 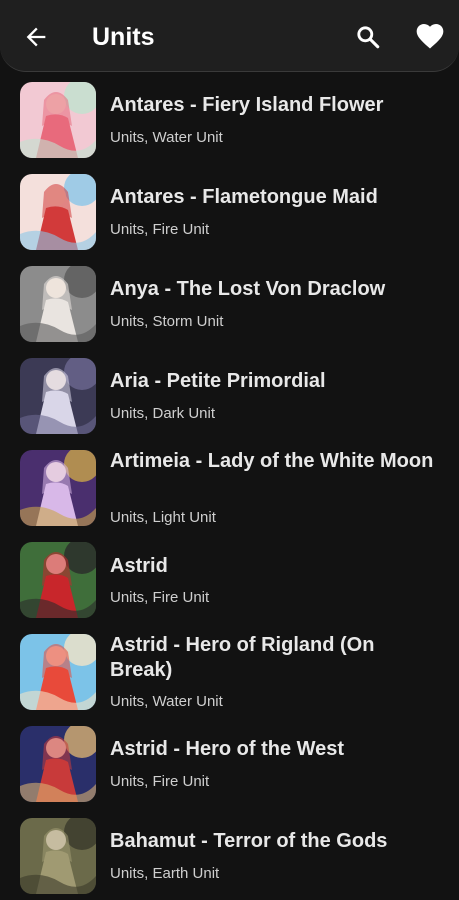 I want to click on unit-subtitle: Units, Earth Unit, so click(x=165, y=873).